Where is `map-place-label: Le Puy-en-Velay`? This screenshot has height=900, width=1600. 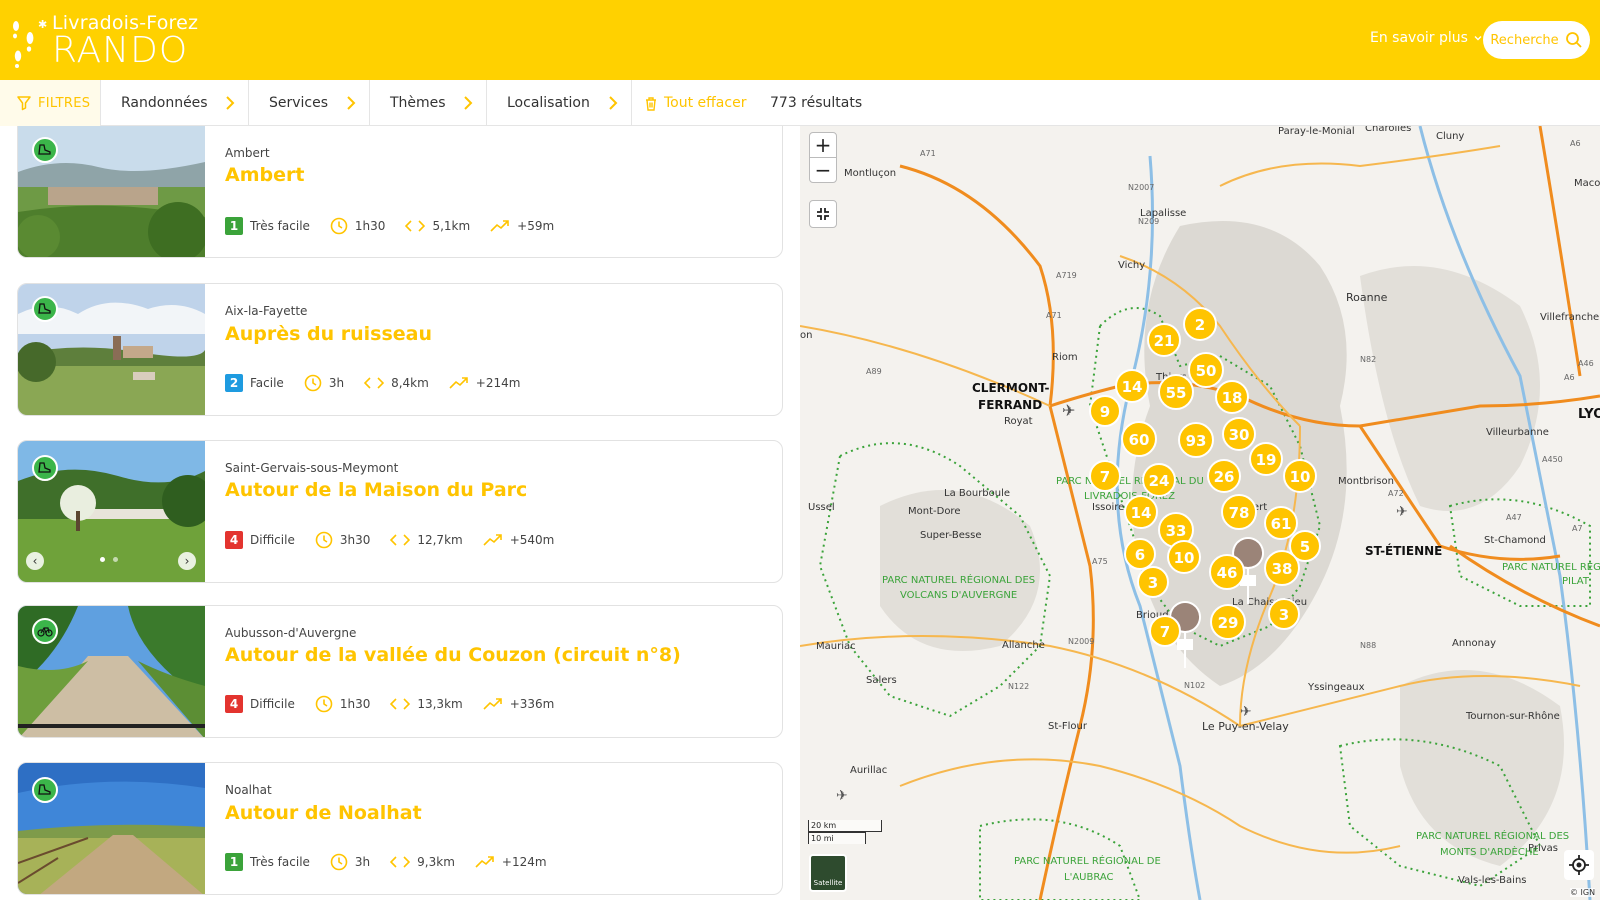
map-place-label: Le Puy-en-Velay is located at coordinates (1245, 726).